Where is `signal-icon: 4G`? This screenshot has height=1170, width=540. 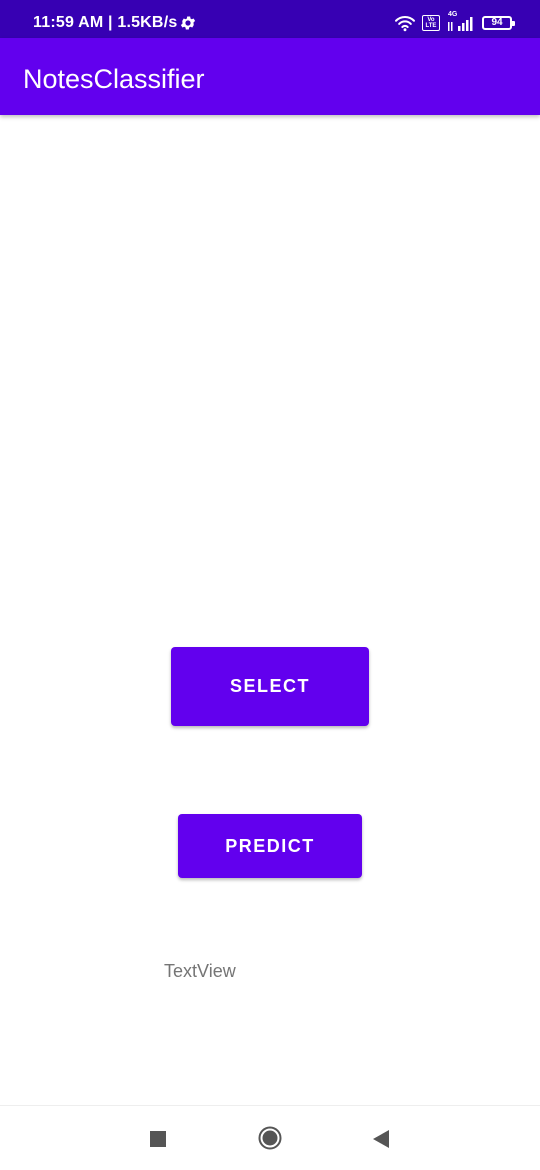
signal-icon: 4G is located at coordinates (461, 21).